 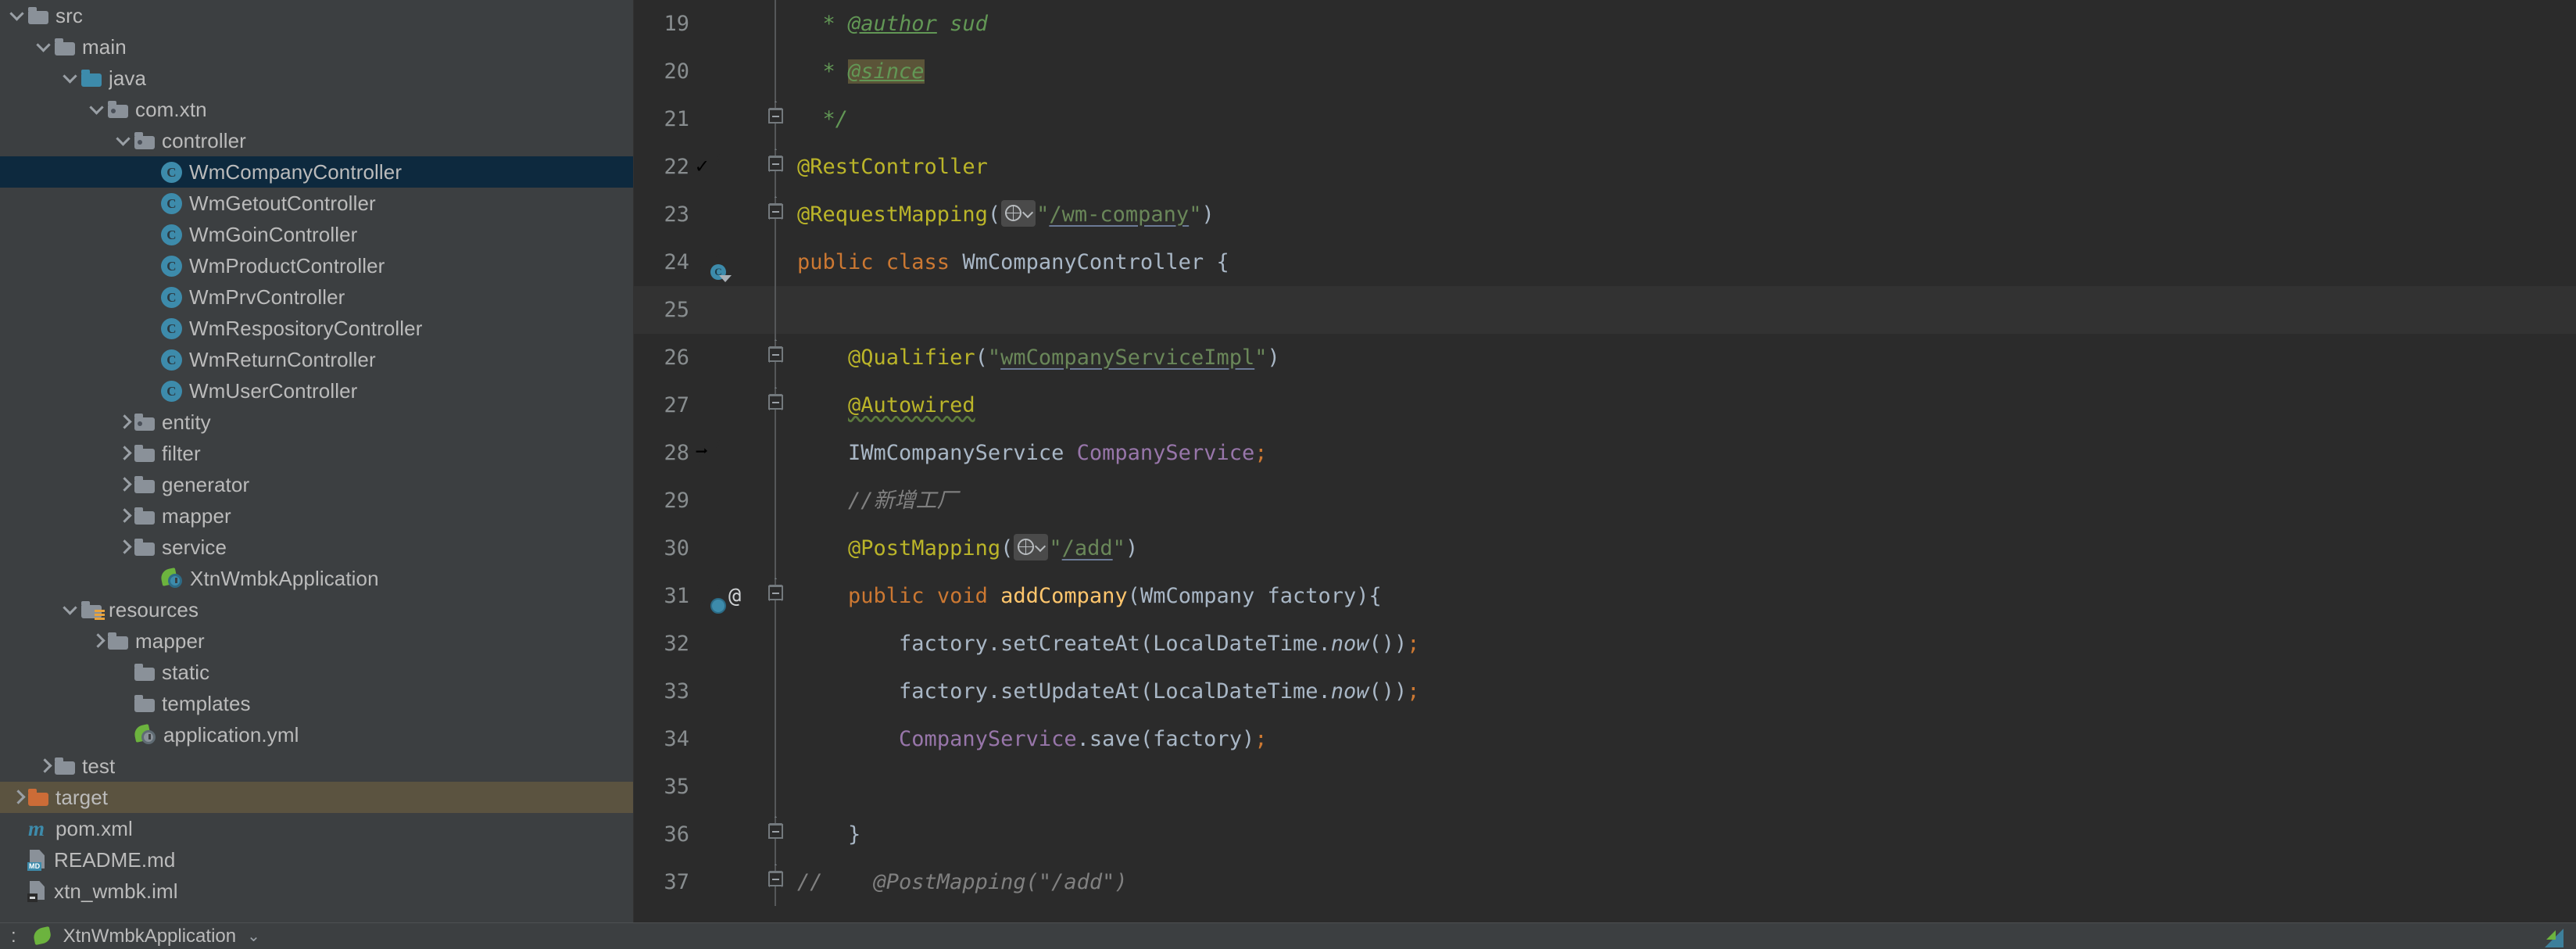 I want to click on code-text: @RestController, so click(x=1682, y=167).